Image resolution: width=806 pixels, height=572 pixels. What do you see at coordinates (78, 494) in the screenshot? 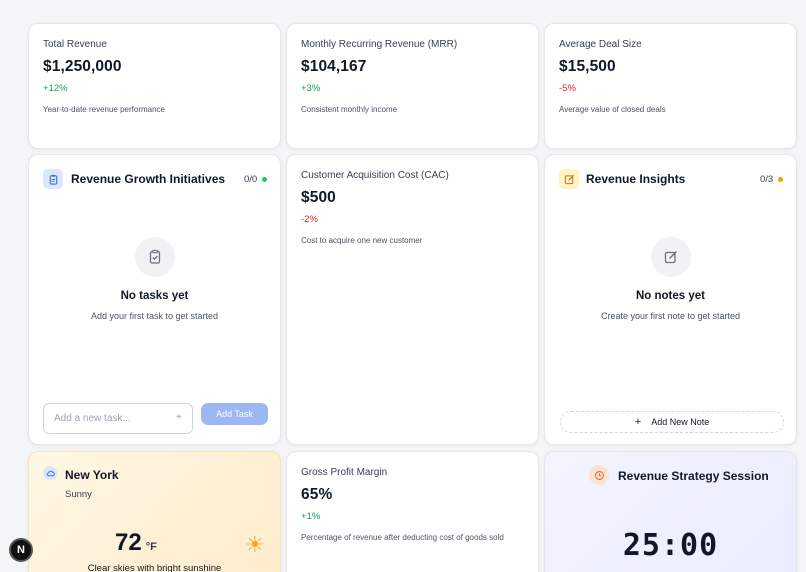
I see `weather-condition: Sunny` at bounding box center [78, 494].